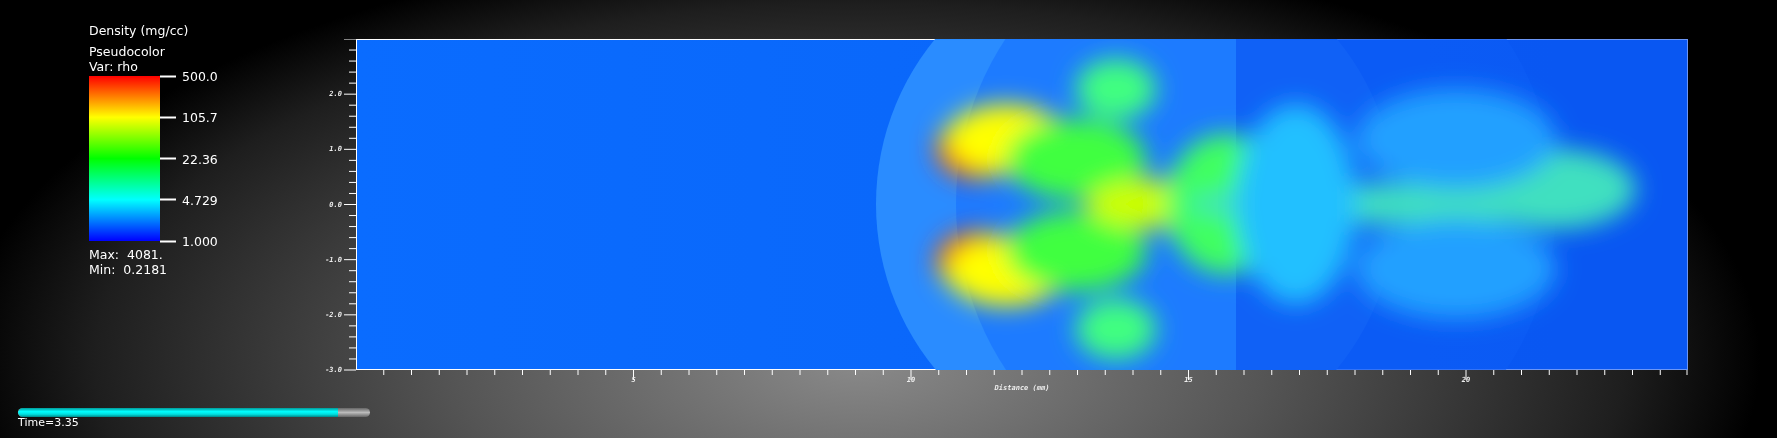 The image size is (1777, 438). What do you see at coordinates (200, 200) in the screenshot?
I see `colorbar-tick-label: 4.729` at bounding box center [200, 200].